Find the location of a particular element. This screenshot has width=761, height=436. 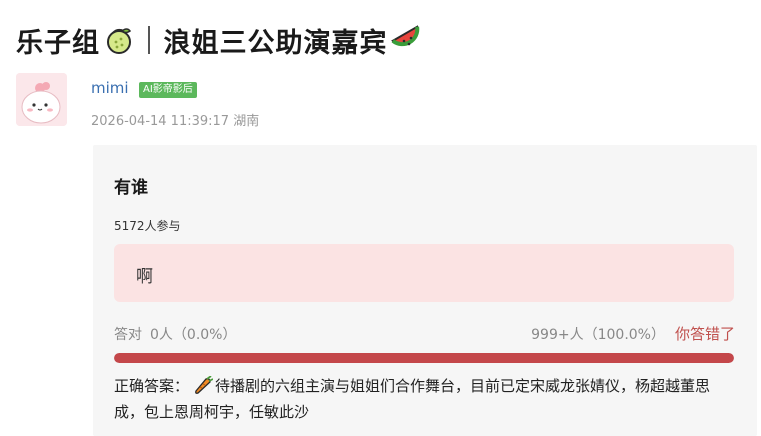

answer-count: 999+人（100.0%） is located at coordinates (598, 335).